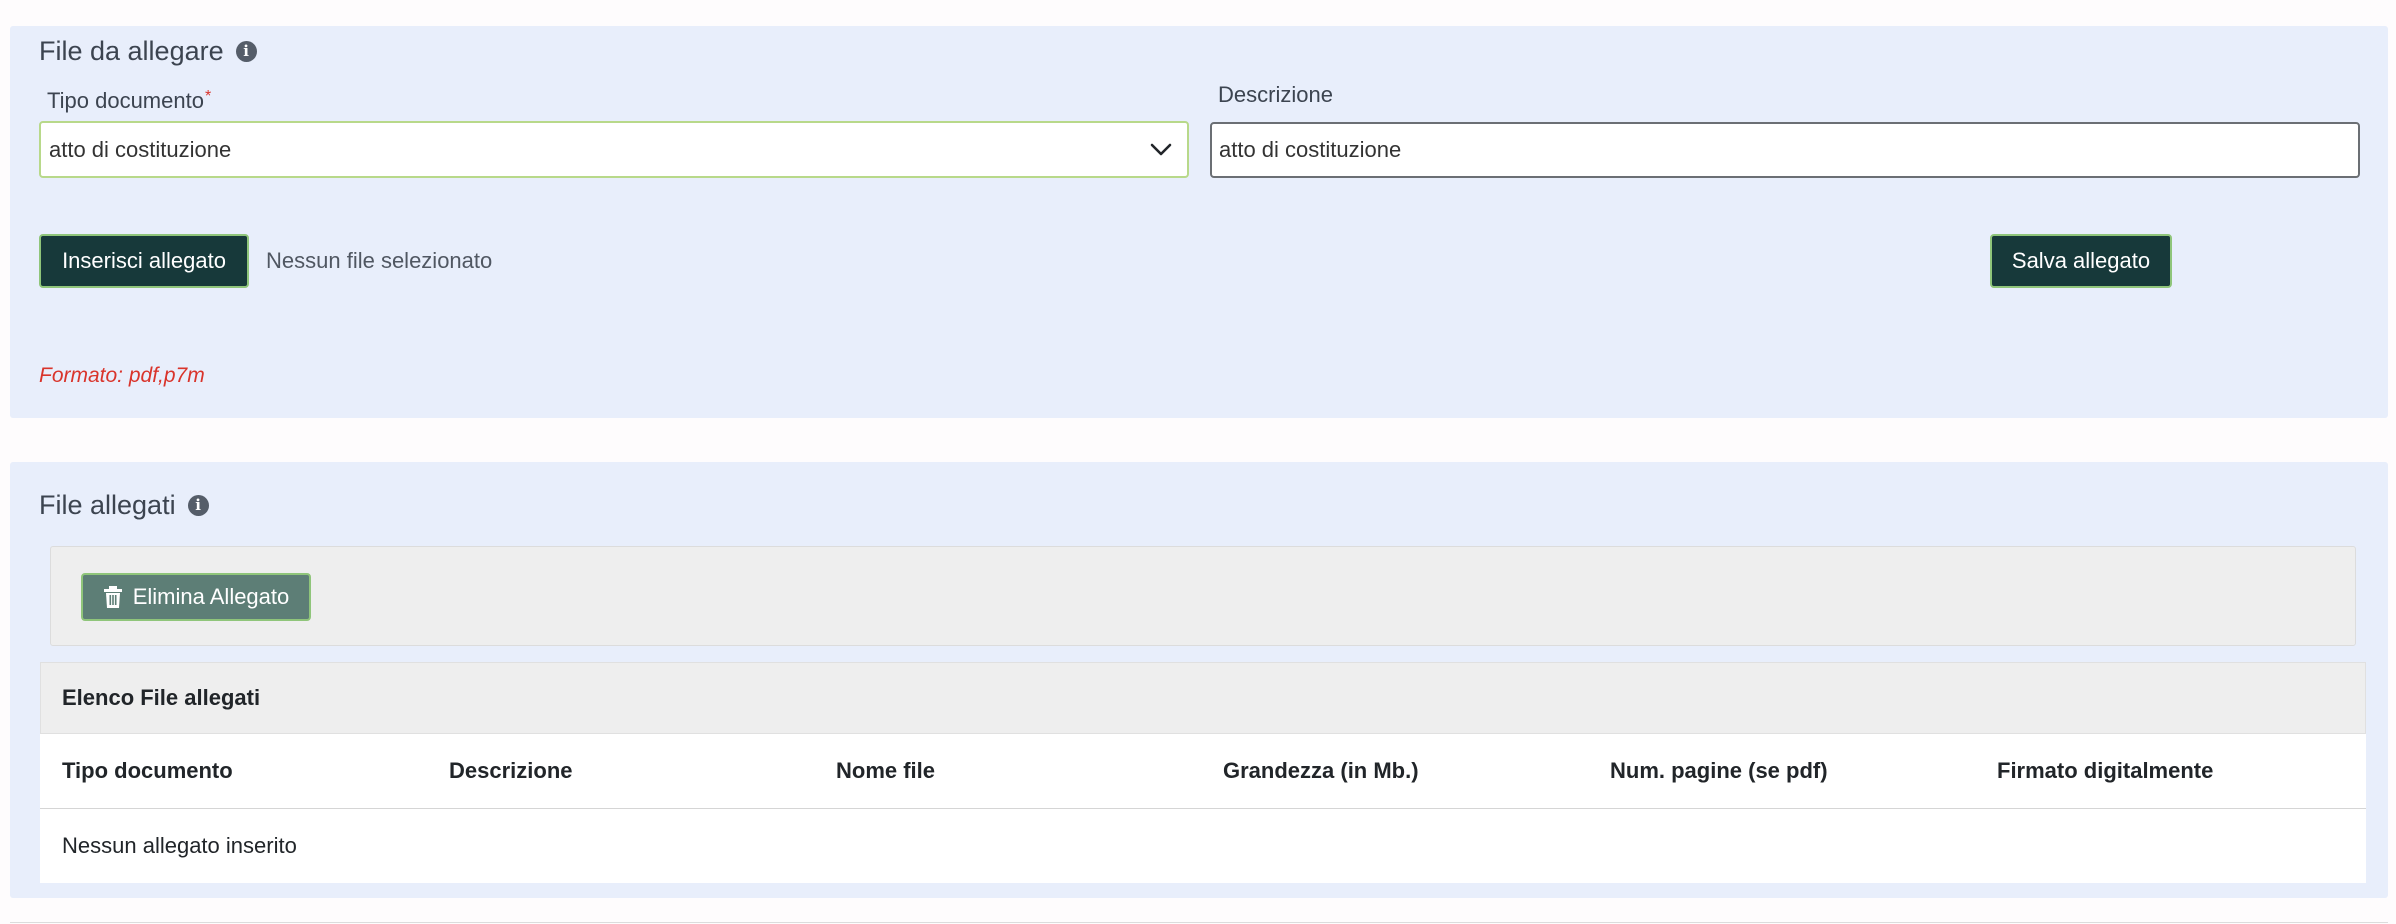 This screenshot has height=924, width=2396. Describe the element at coordinates (2081, 261) in the screenshot. I see `save-attachment-button: Salva allegato` at that location.